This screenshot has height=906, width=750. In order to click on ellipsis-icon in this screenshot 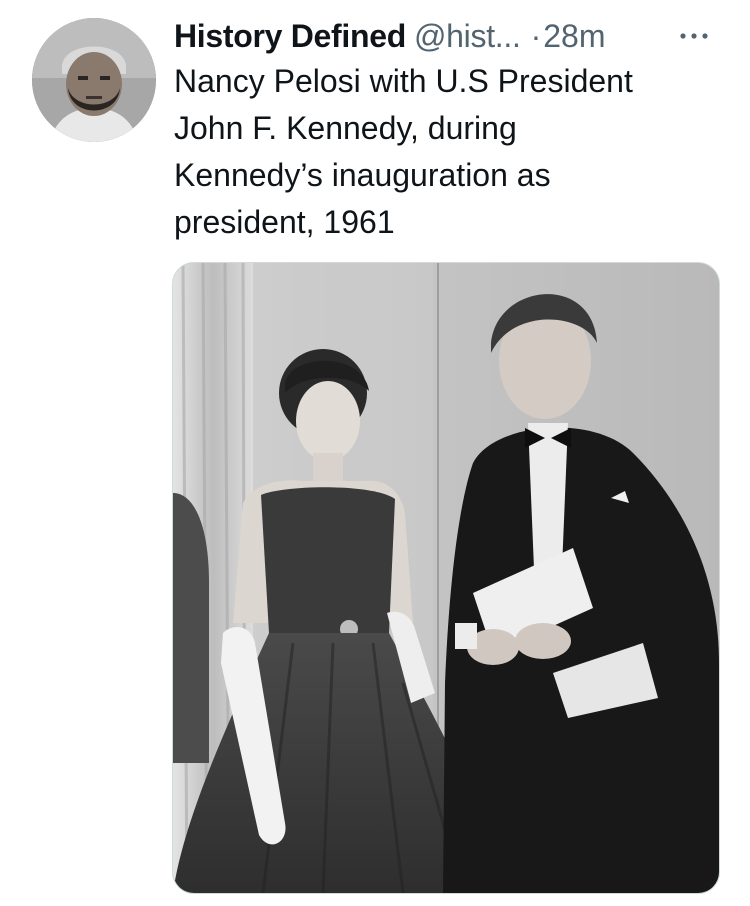, I will do `click(694, 36)`.